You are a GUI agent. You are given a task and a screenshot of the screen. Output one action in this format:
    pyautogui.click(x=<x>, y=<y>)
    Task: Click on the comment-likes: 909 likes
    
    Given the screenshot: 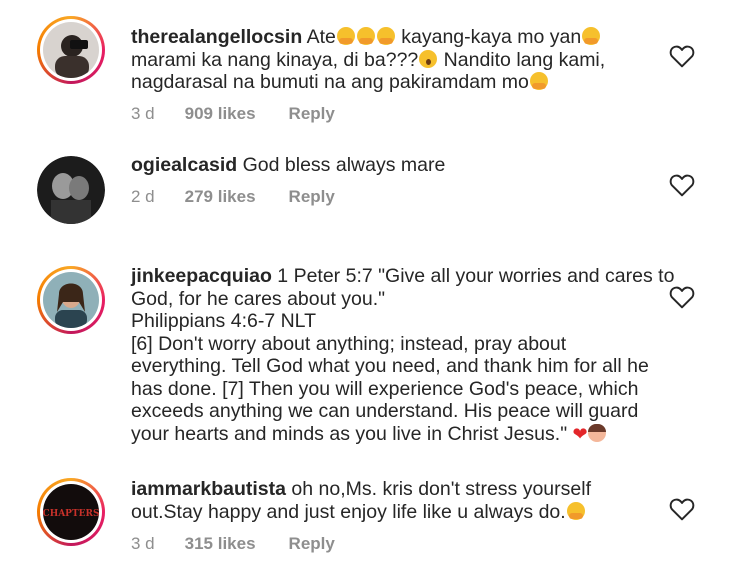 What is the action you would take?
    pyautogui.click(x=220, y=114)
    